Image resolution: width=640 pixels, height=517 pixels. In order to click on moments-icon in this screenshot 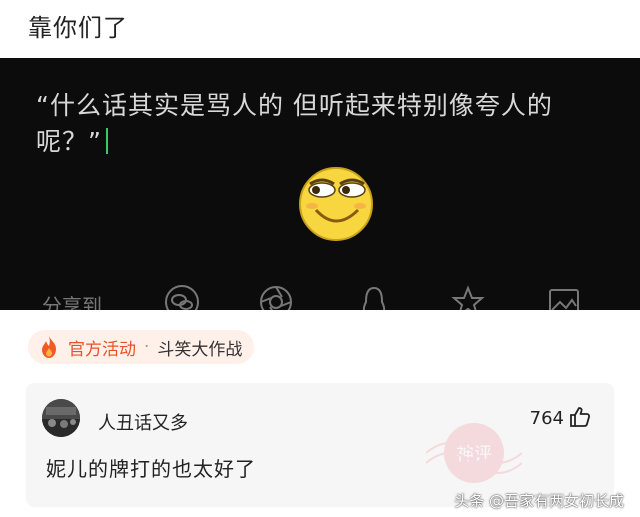, I will do `click(276, 297)`.